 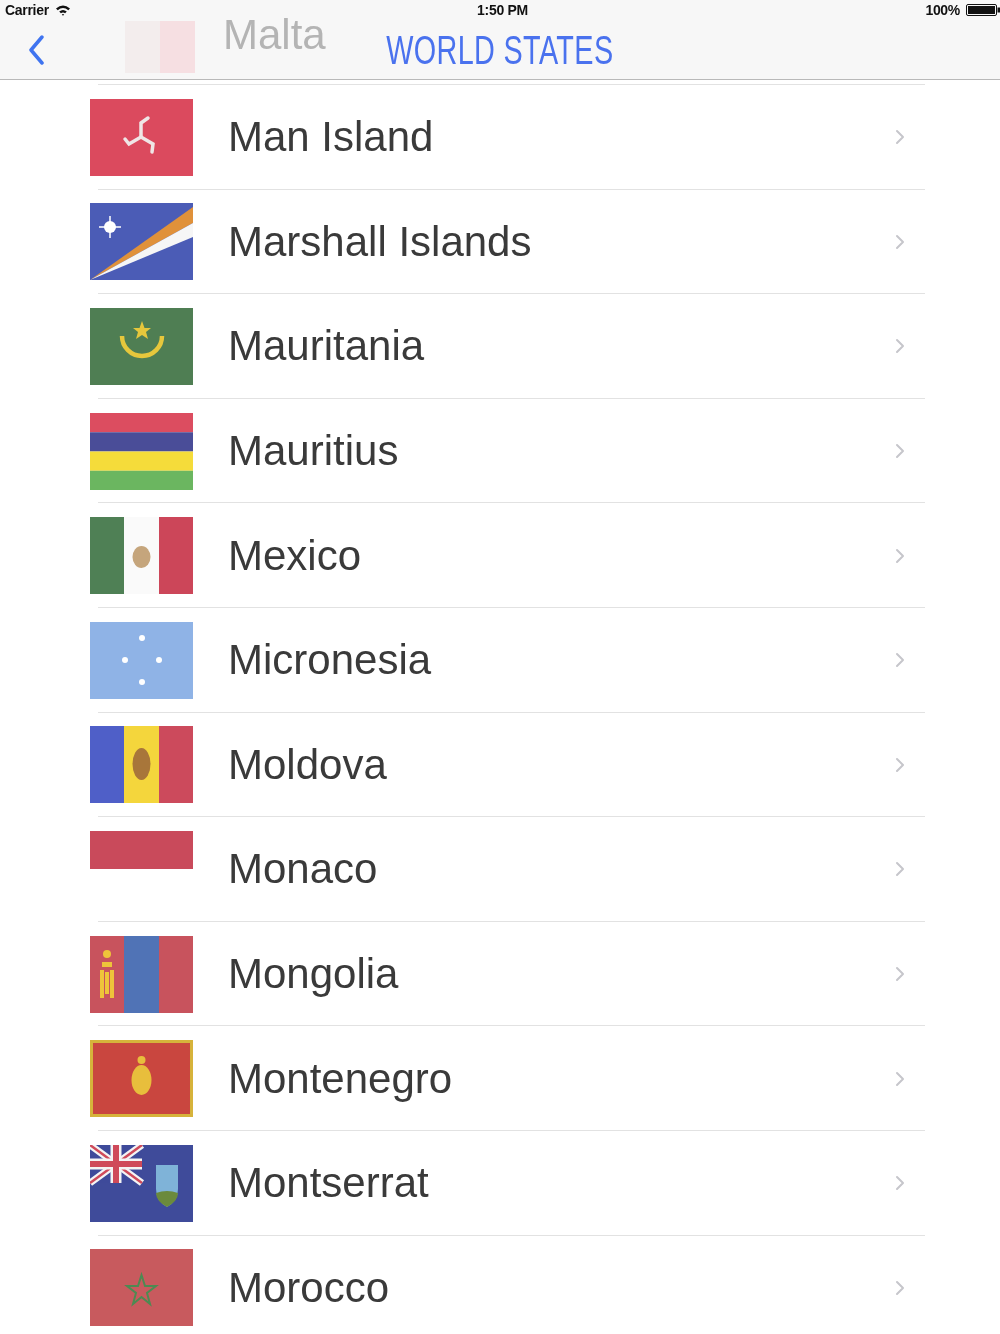 What do you see at coordinates (502, 10) in the screenshot?
I see `status-time: 1:50 PM` at bounding box center [502, 10].